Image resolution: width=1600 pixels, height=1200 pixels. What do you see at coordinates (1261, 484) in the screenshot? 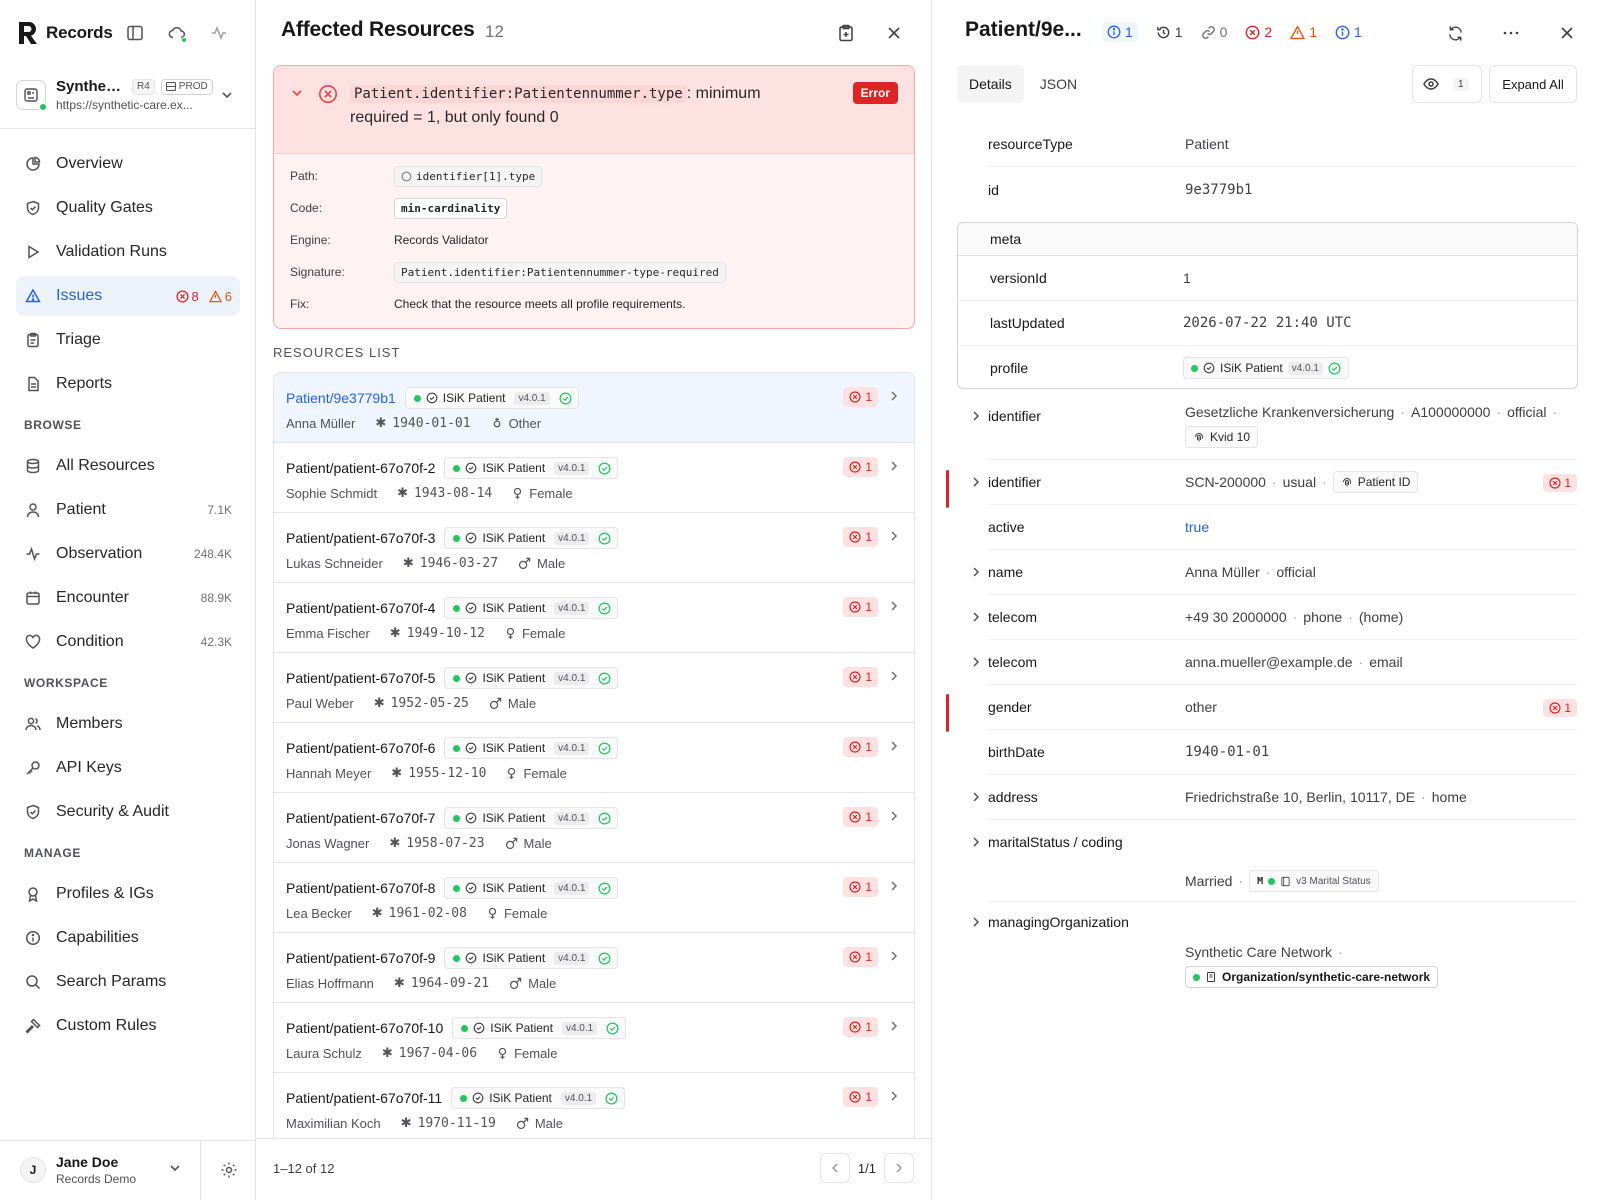
I see `field-identifier-2: identifier SCN-200000 · usual · Patient ID 1` at bounding box center [1261, 484].